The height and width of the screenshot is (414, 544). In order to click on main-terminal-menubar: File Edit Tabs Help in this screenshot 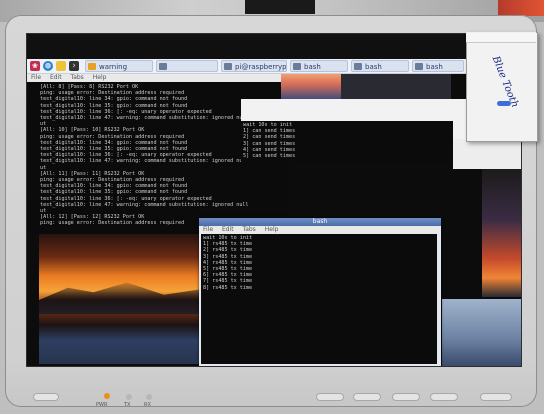, I will do `click(158, 78)`.